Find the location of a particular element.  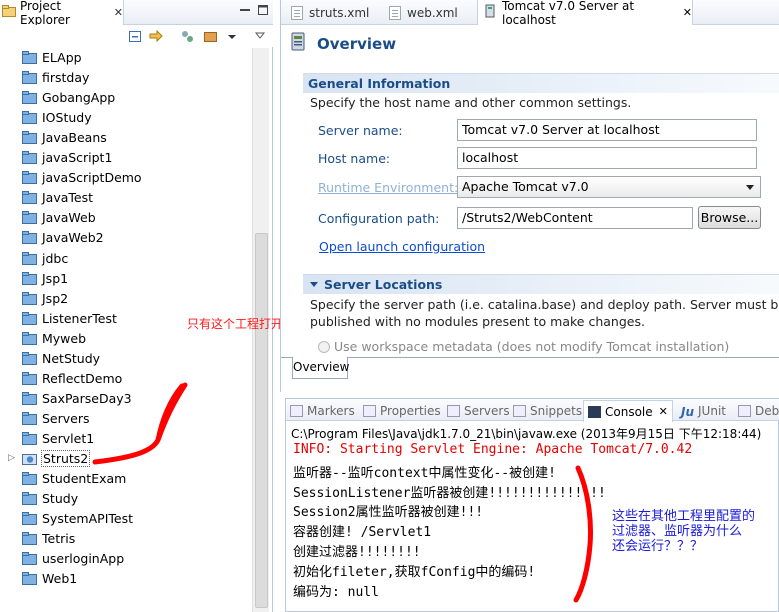

tree-item-servlet1: Servlet1 is located at coordinates (126, 439).